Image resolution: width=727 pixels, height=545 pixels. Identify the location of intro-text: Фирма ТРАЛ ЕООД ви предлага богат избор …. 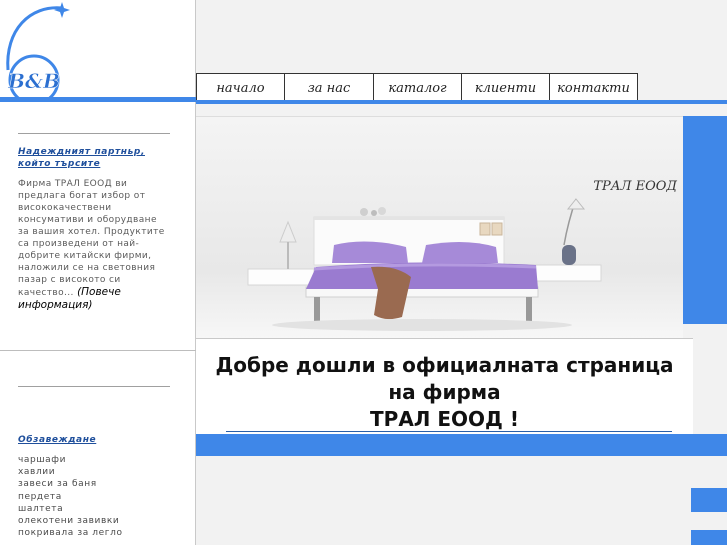
(91, 238).